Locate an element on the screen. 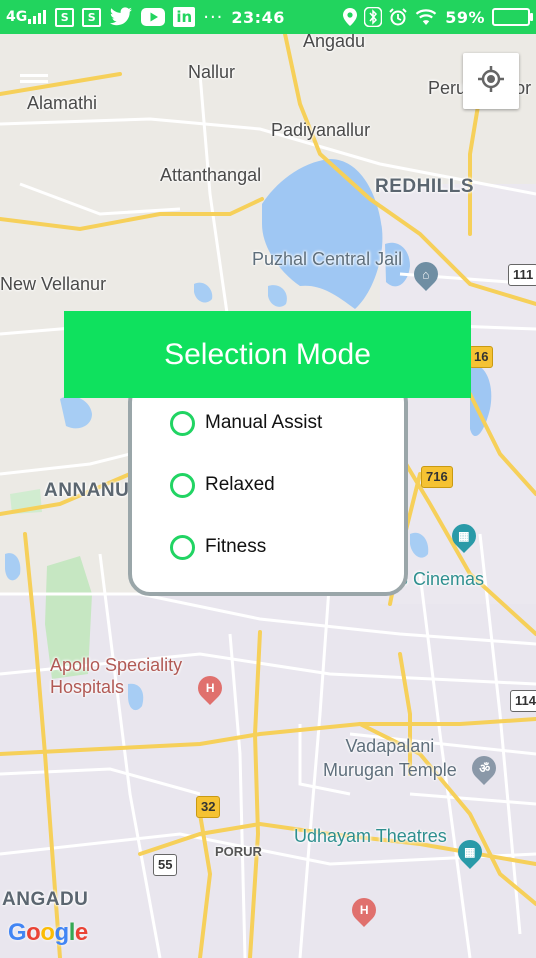 The width and height of the screenshot is (536, 958). network-type: 4G is located at coordinates (17, 17).